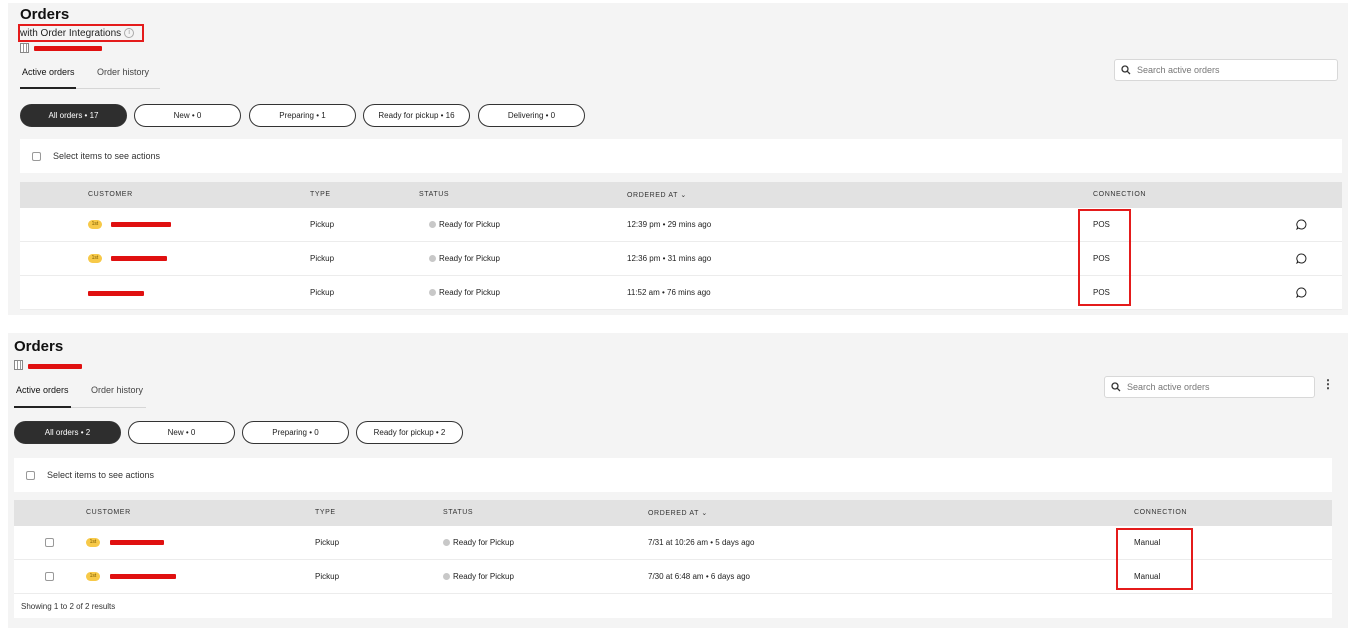 Image resolution: width=1350 pixels, height=632 pixels. I want to click on ordered-at: 11:52 am • 76 mins ago, so click(669, 292).